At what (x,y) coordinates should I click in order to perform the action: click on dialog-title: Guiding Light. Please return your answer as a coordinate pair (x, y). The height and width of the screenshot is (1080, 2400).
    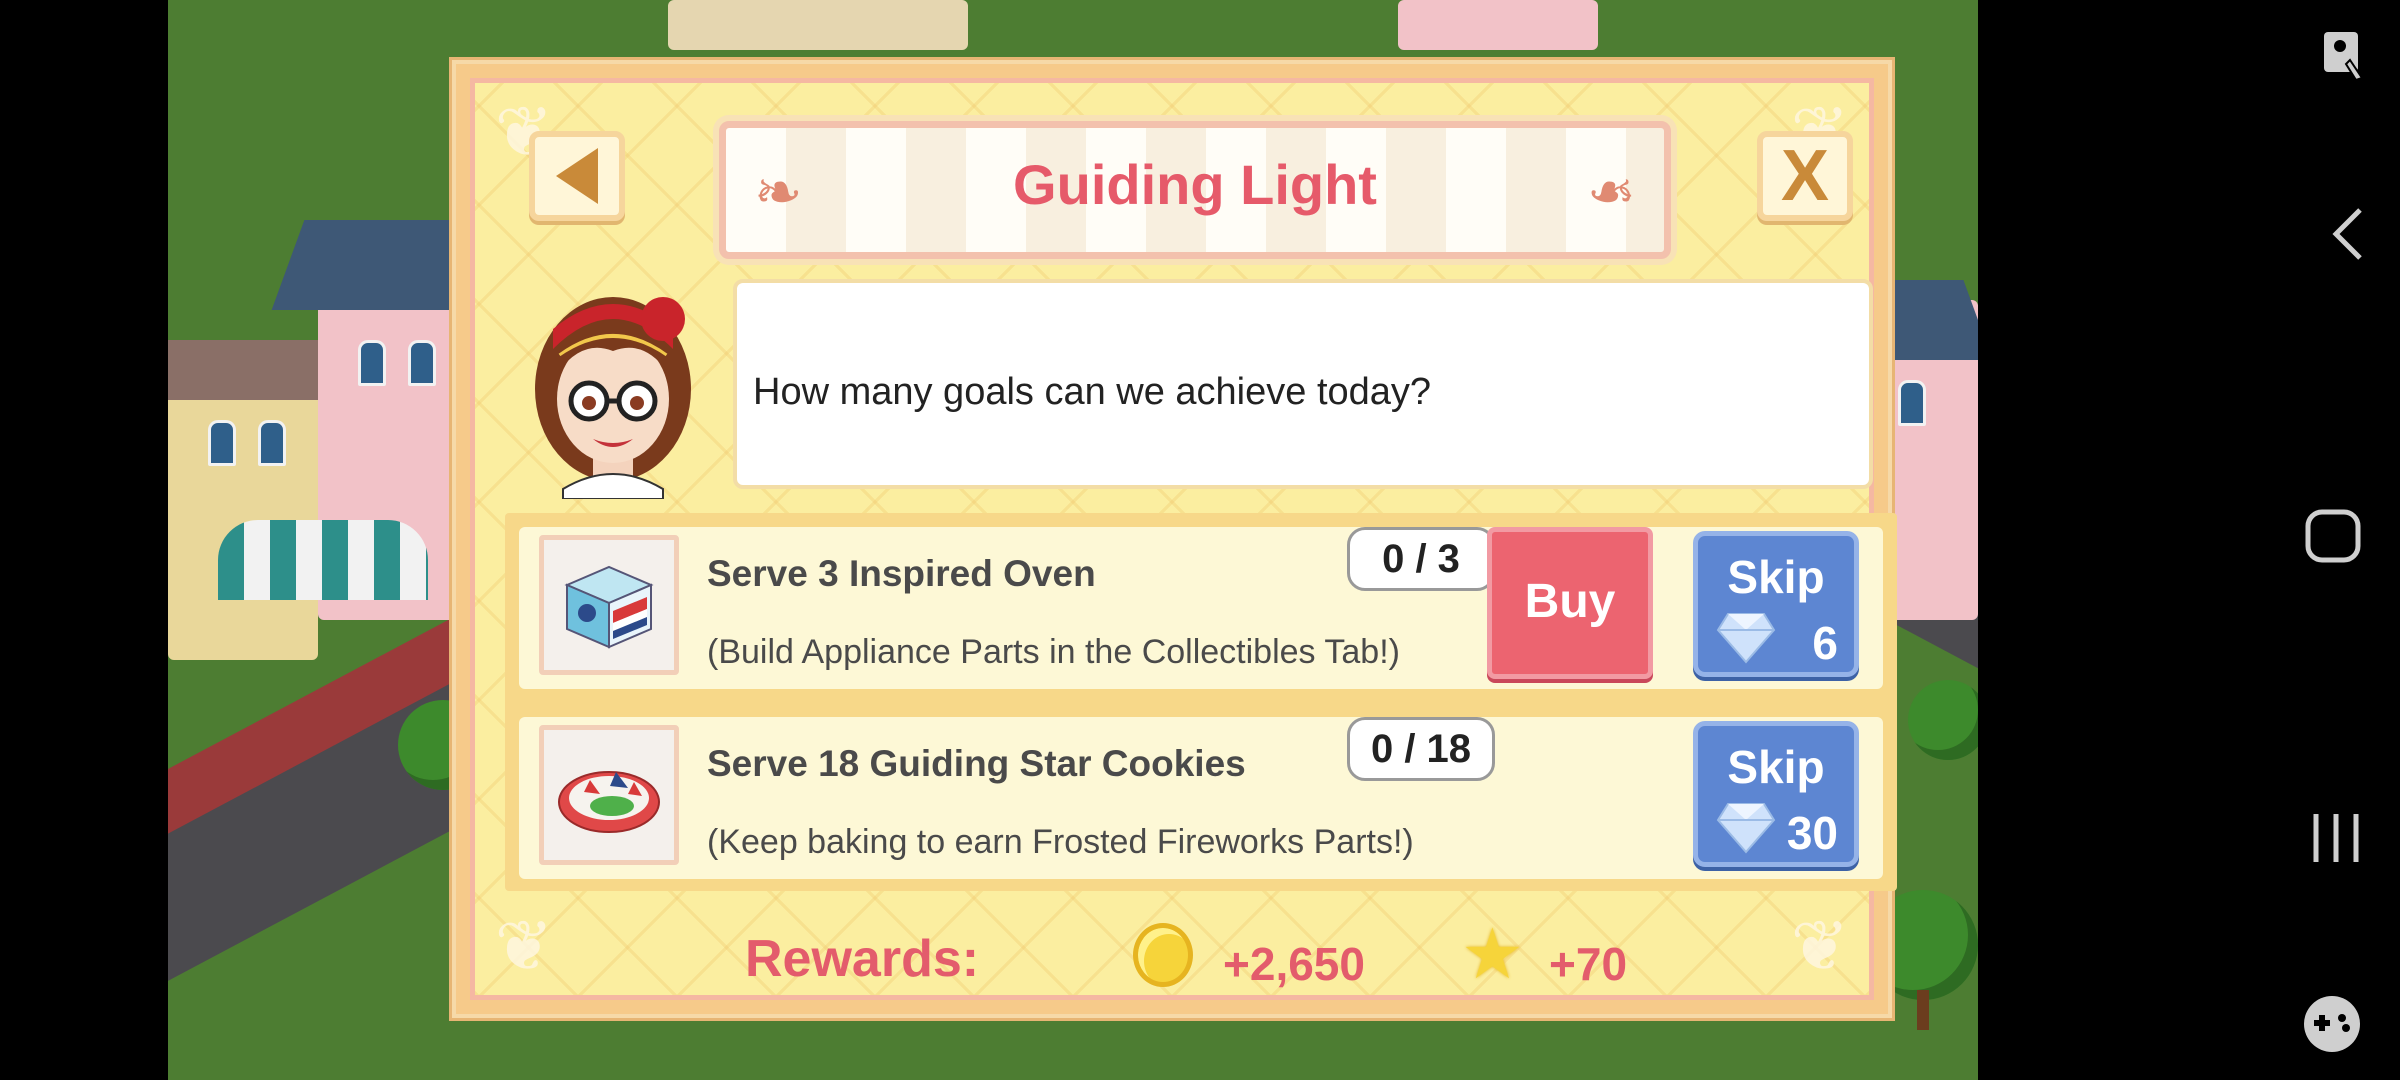
    Looking at the image, I should click on (1195, 184).